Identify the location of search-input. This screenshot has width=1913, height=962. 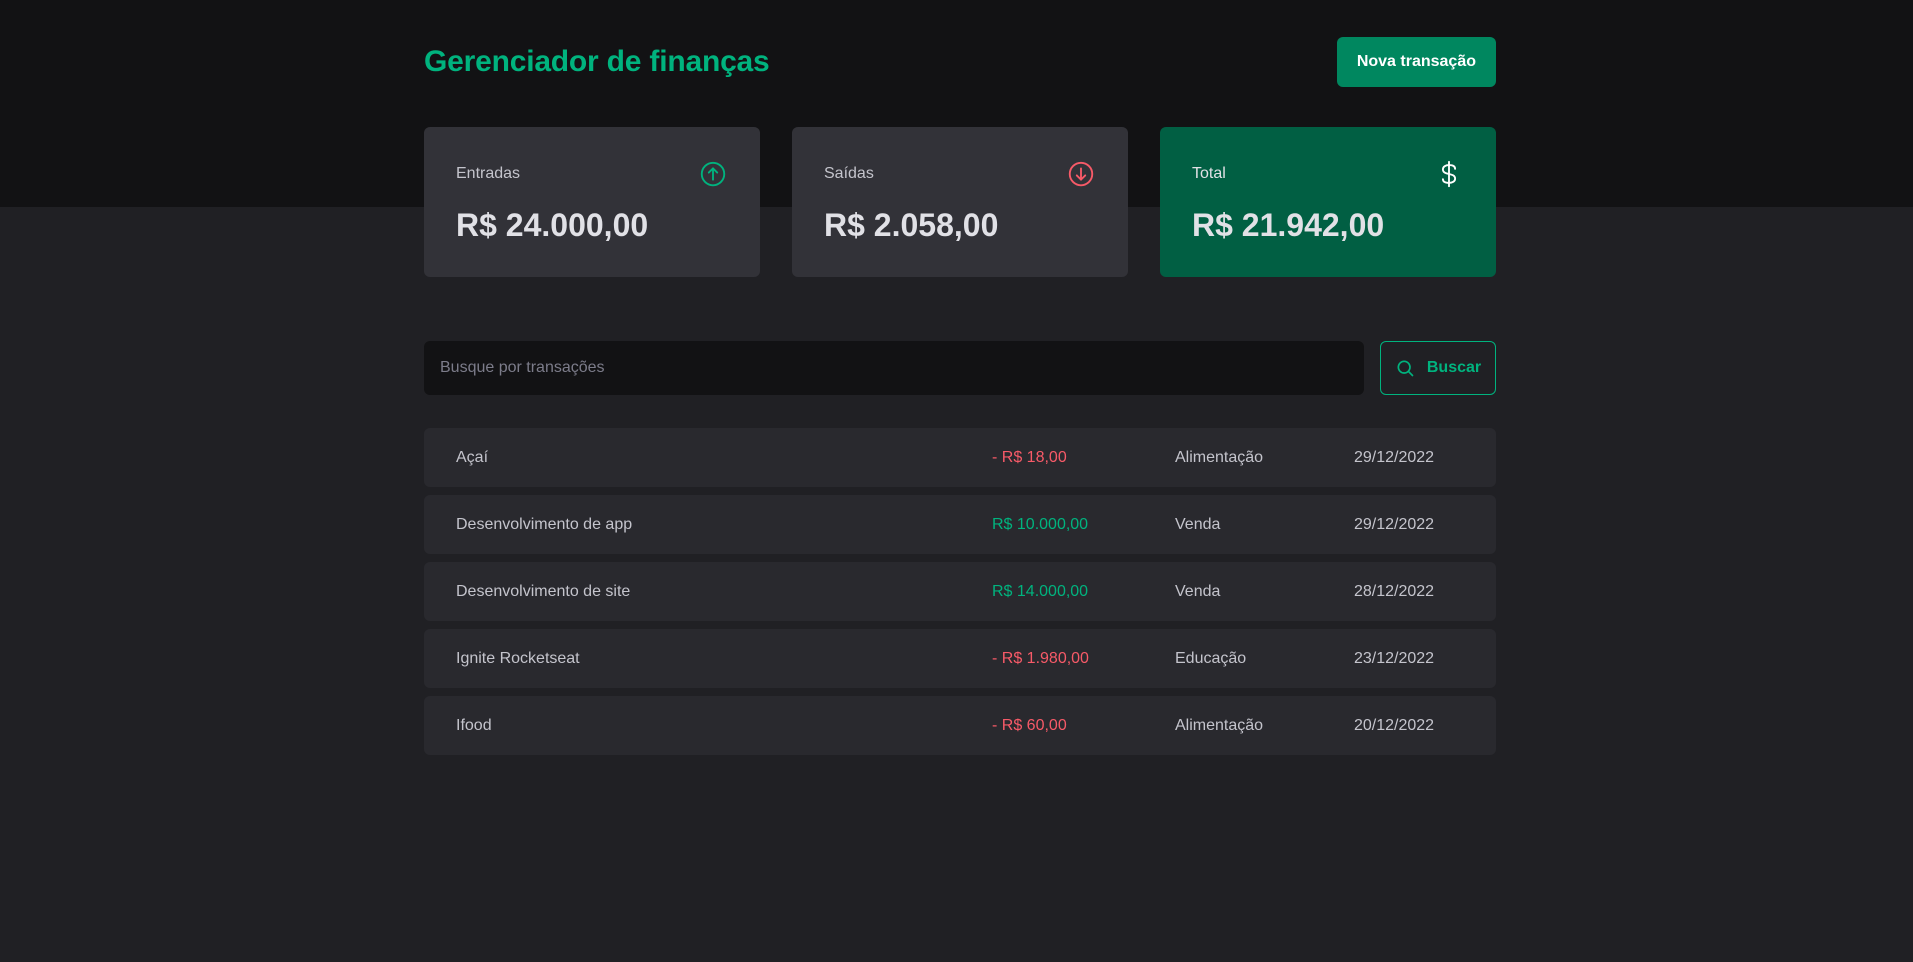
(894, 368).